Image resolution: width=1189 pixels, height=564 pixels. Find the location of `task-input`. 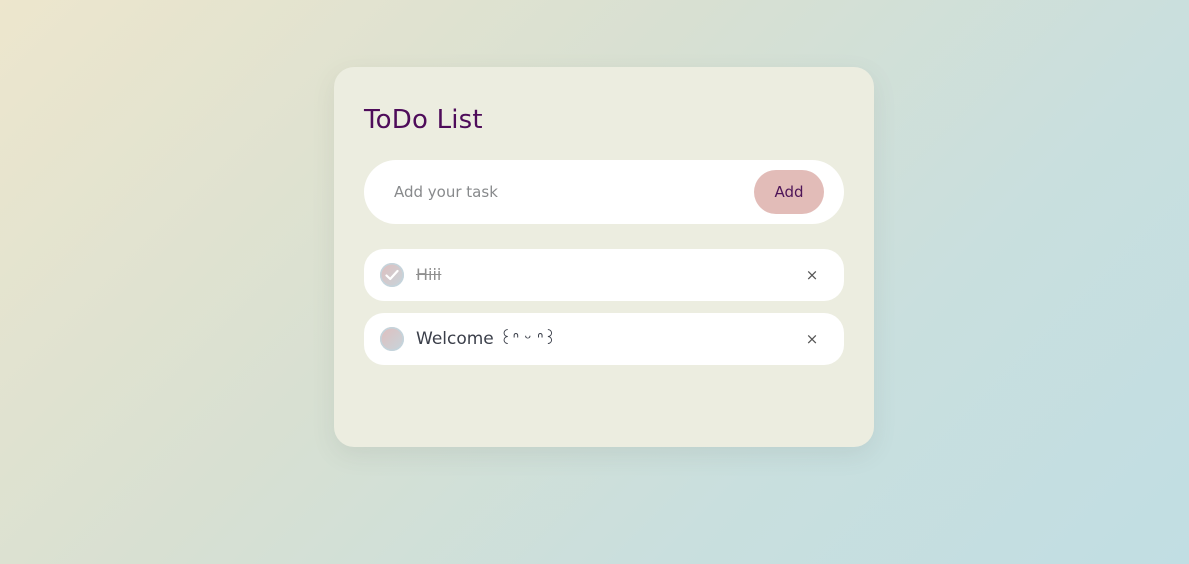

task-input is located at coordinates (564, 192).